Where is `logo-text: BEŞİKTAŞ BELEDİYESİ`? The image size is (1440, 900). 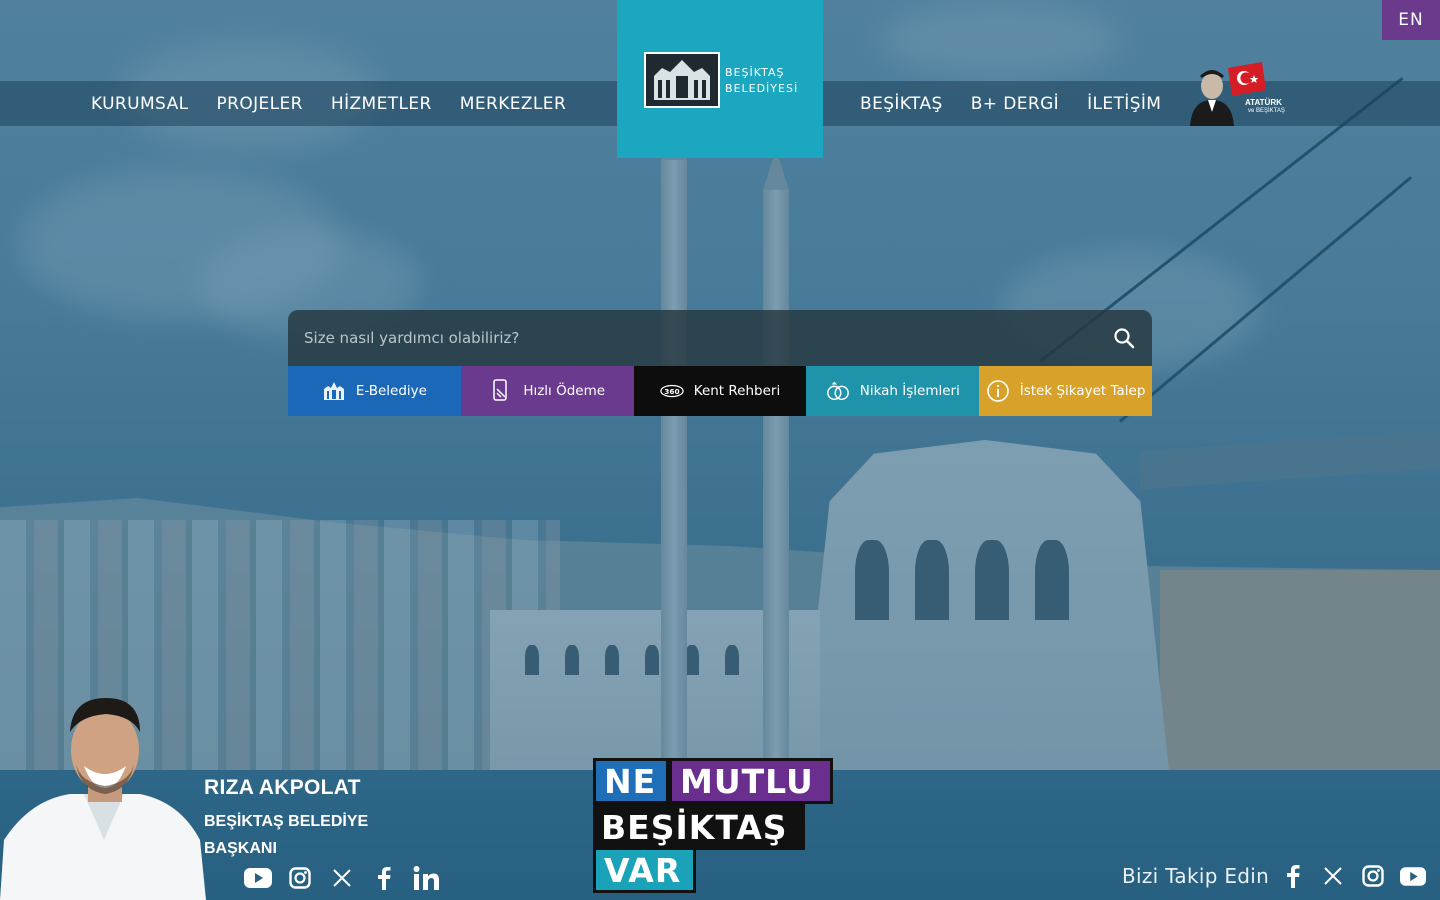 logo-text: BEŞİKTAŞ BELEDİYESİ is located at coordinates (761, 81).